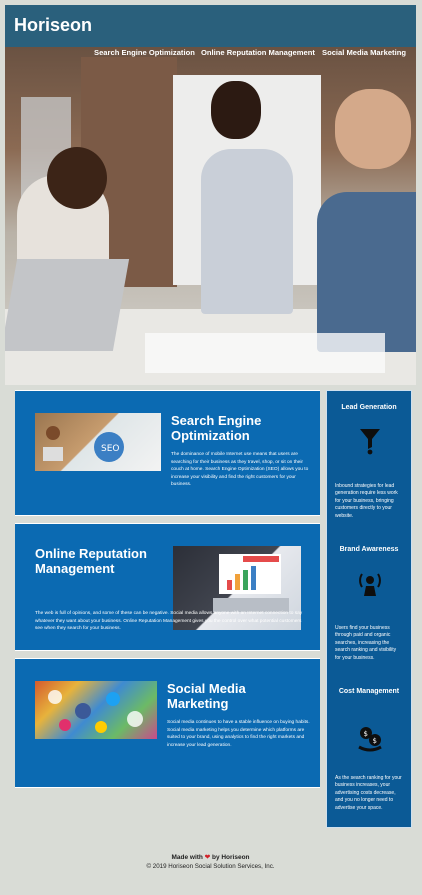 The image size is (422, 895). Describe the element at coordinates (206, 696) in the screenshot. I see `section-title: Social Media Marketing` at that location.